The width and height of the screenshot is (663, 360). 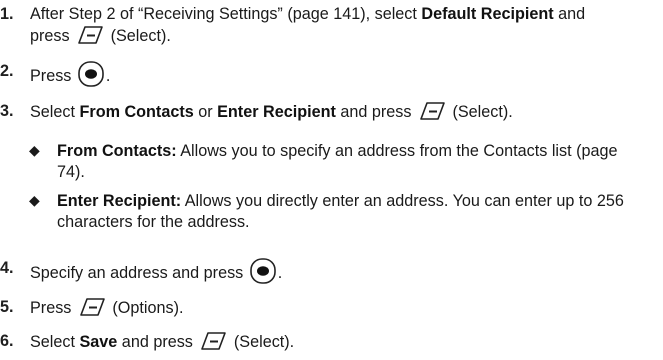 What do you see at coordinates (98, 342) in the screenshot?
I see `menu-option: Save` at bounding box center [98, 342].